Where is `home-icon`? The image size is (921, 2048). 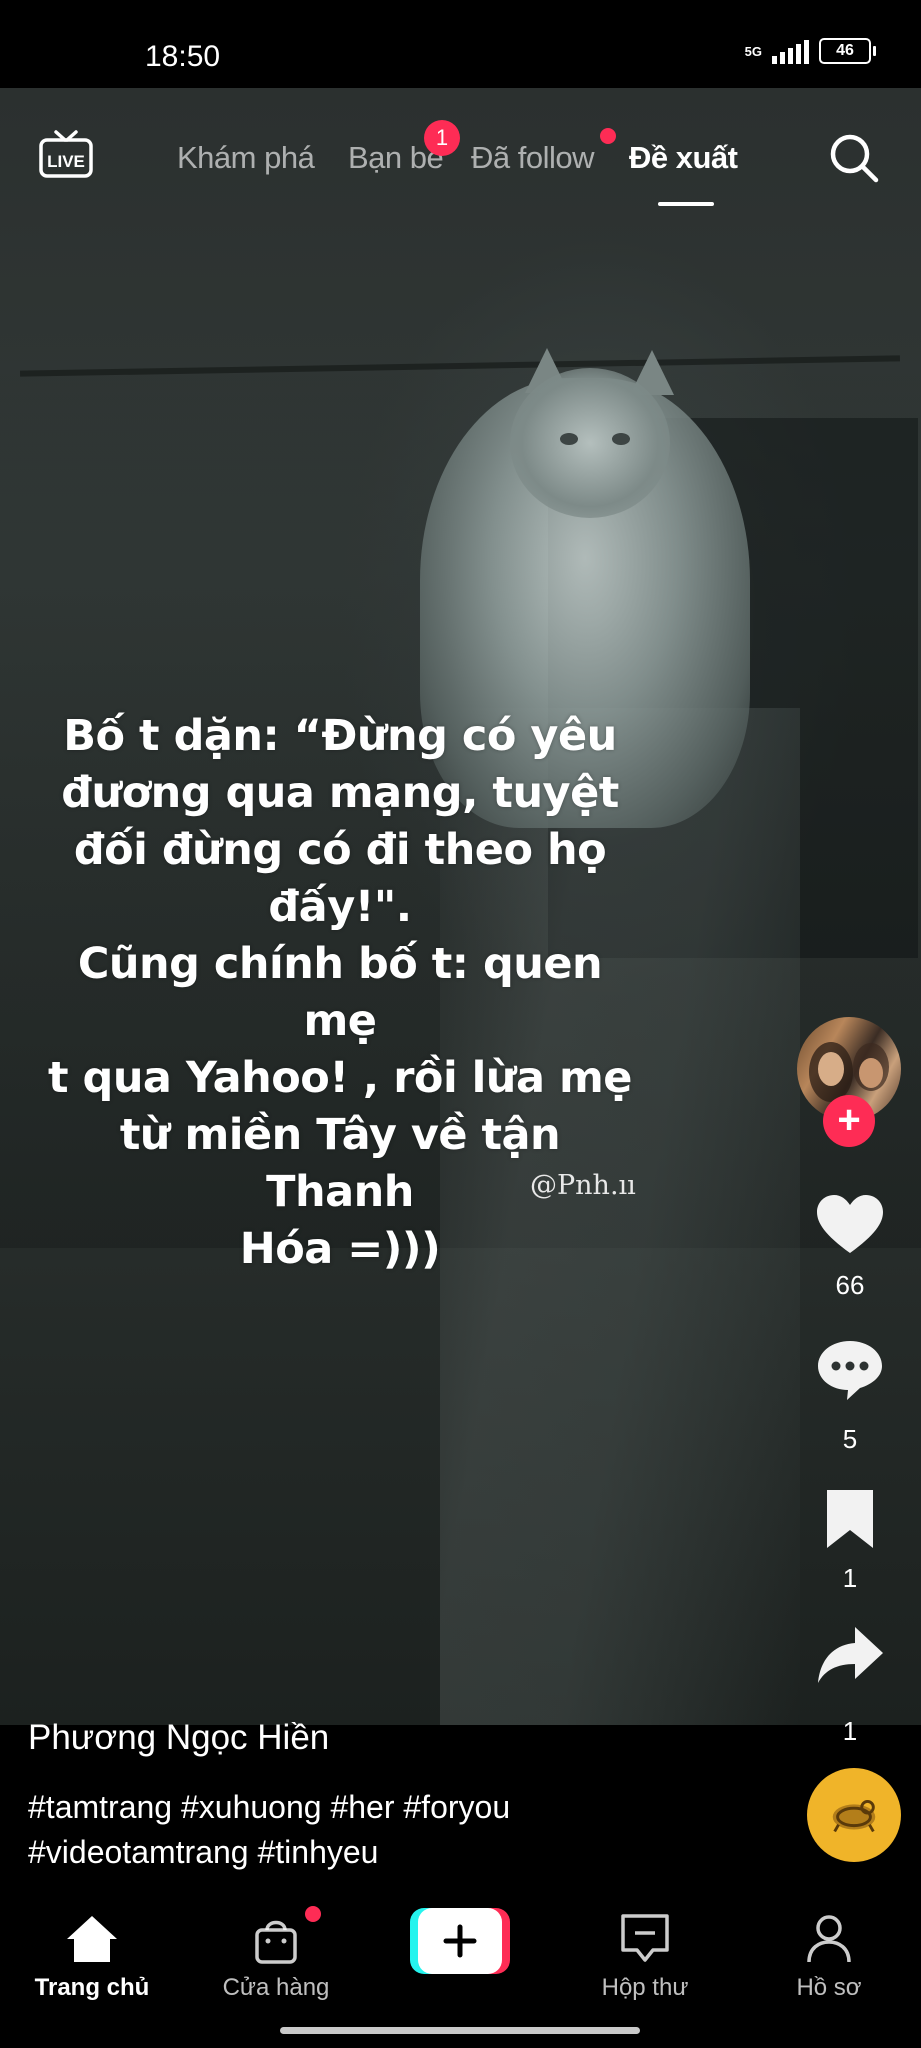
home-icon is located at coordinates (92, 1939).